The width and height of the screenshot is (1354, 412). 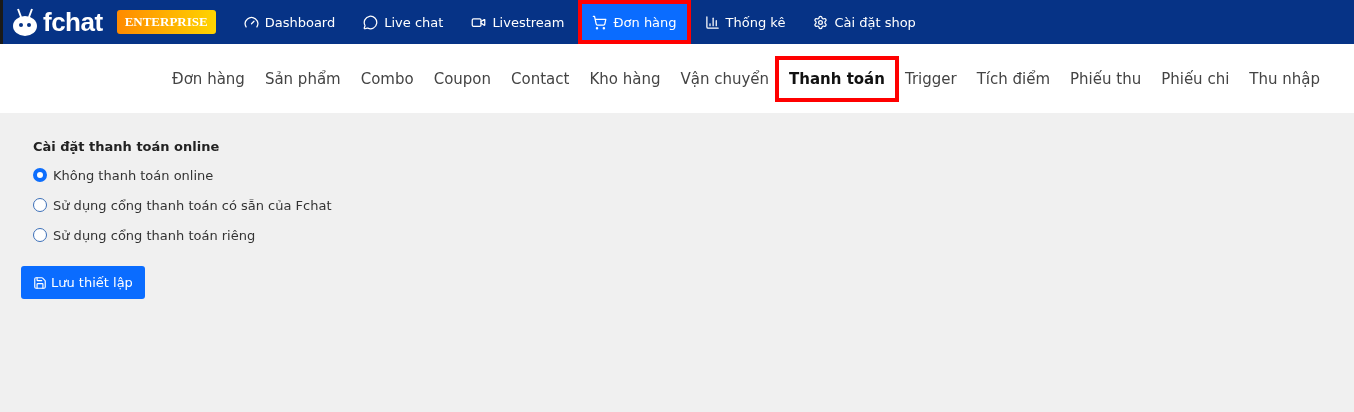 What do you see at coordinates (25, 22) in the screenshot?
I see `robot-logo-icon` at bounding box center [25, 22].